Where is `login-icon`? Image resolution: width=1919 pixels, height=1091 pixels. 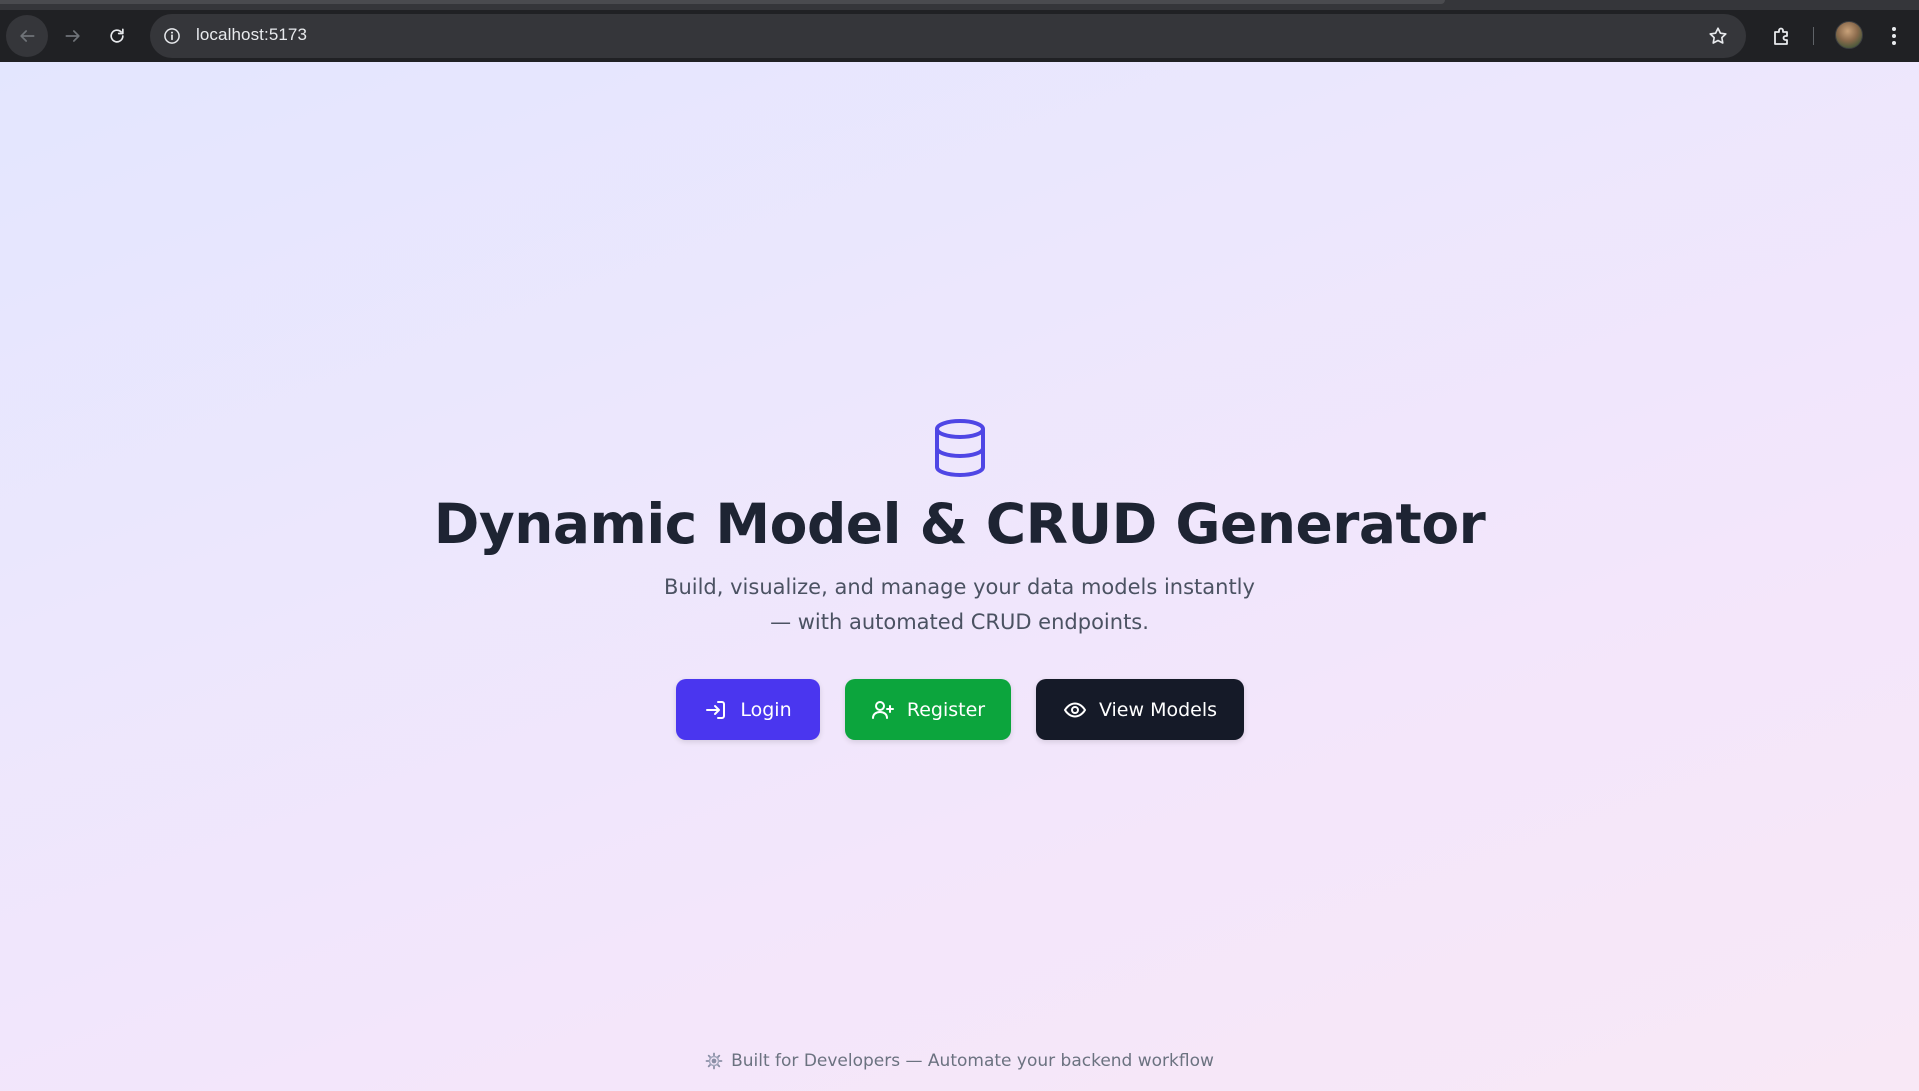 login-icon is located at coordinates (716, 709).